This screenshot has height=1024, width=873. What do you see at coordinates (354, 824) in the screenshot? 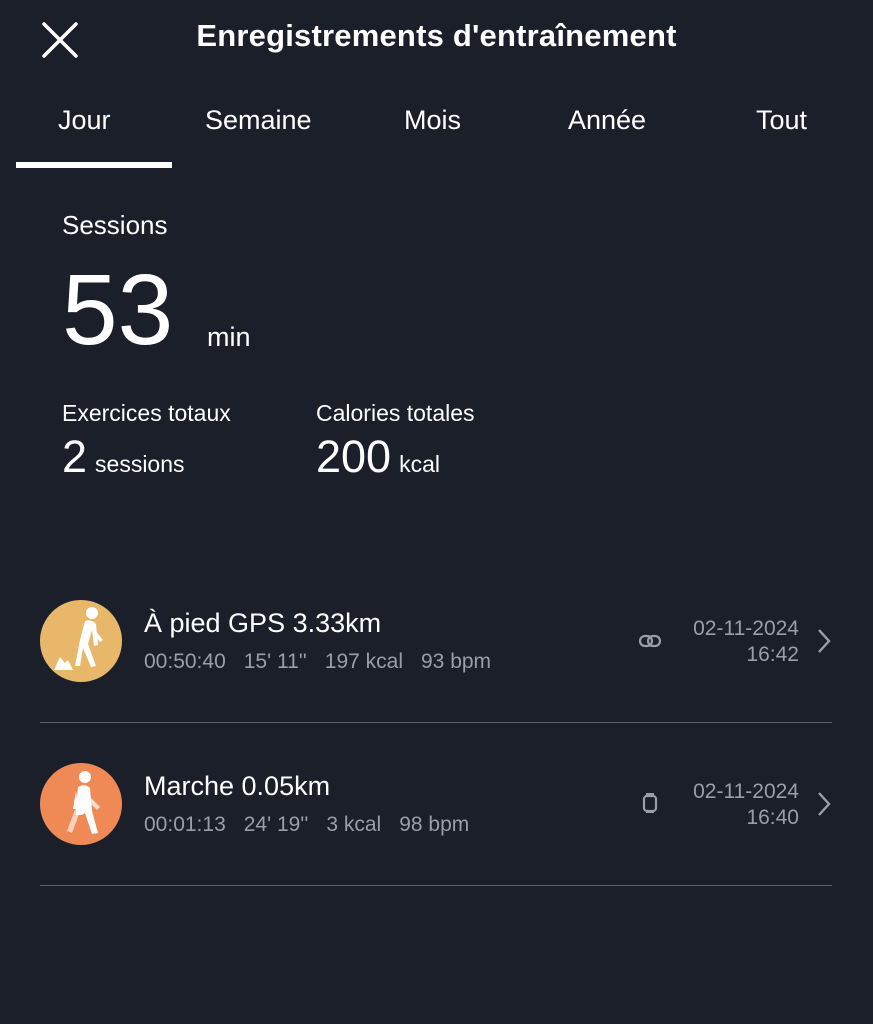
I see `workout-calories: 3 kcal` at bounding box center [354, 824].